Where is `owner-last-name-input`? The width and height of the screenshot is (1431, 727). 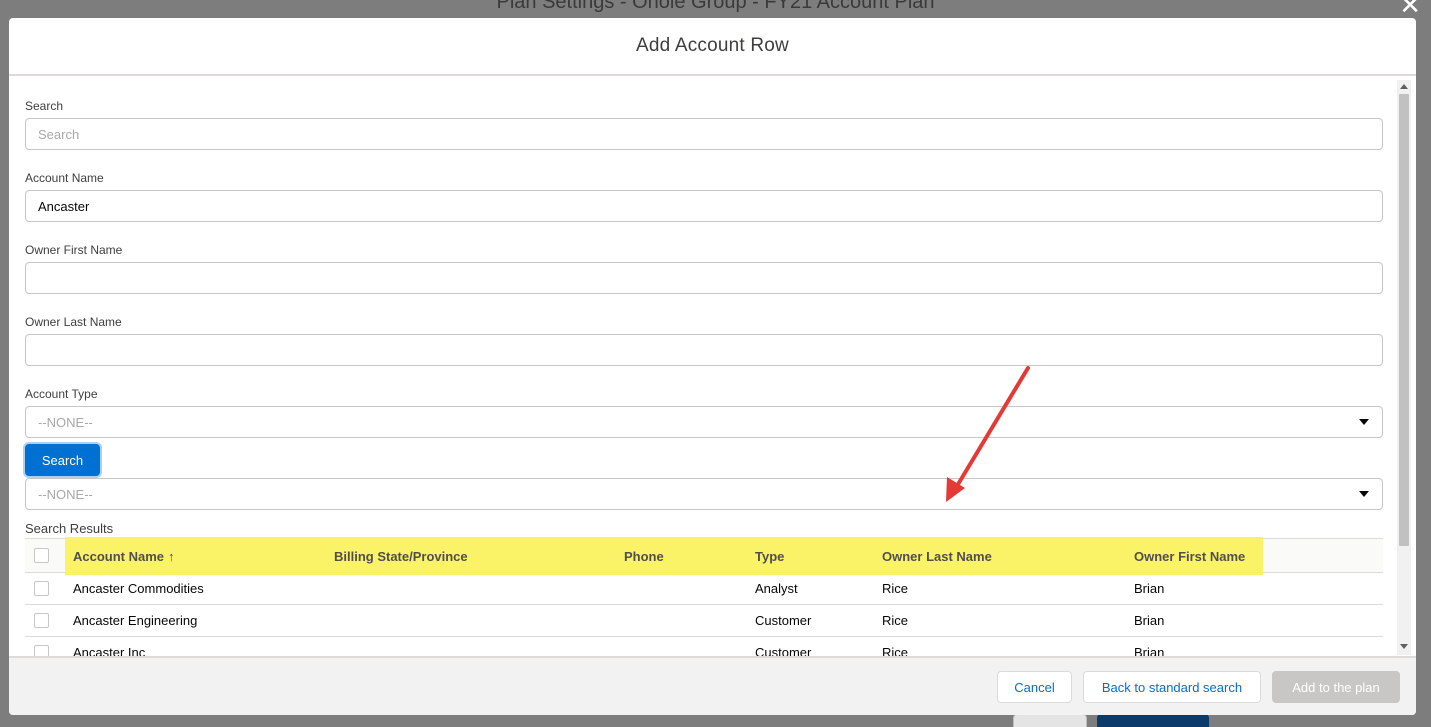
owner-last-name-input is located at coordinates (704, 350).